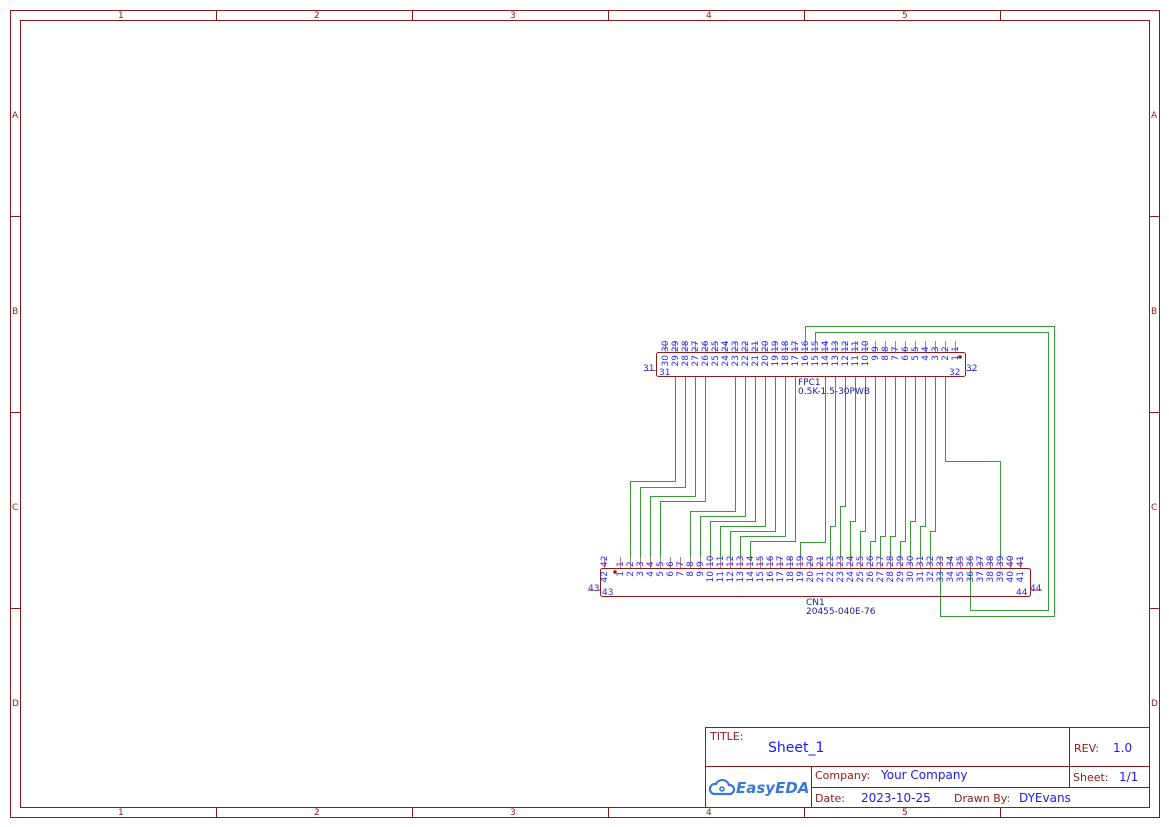 Image resolution: width=1169 pixels, height=827 pixels. Describe the element at coordinates (981, 561) in the screenshot. I see `cn1-pin-label-37: 37` at that location.